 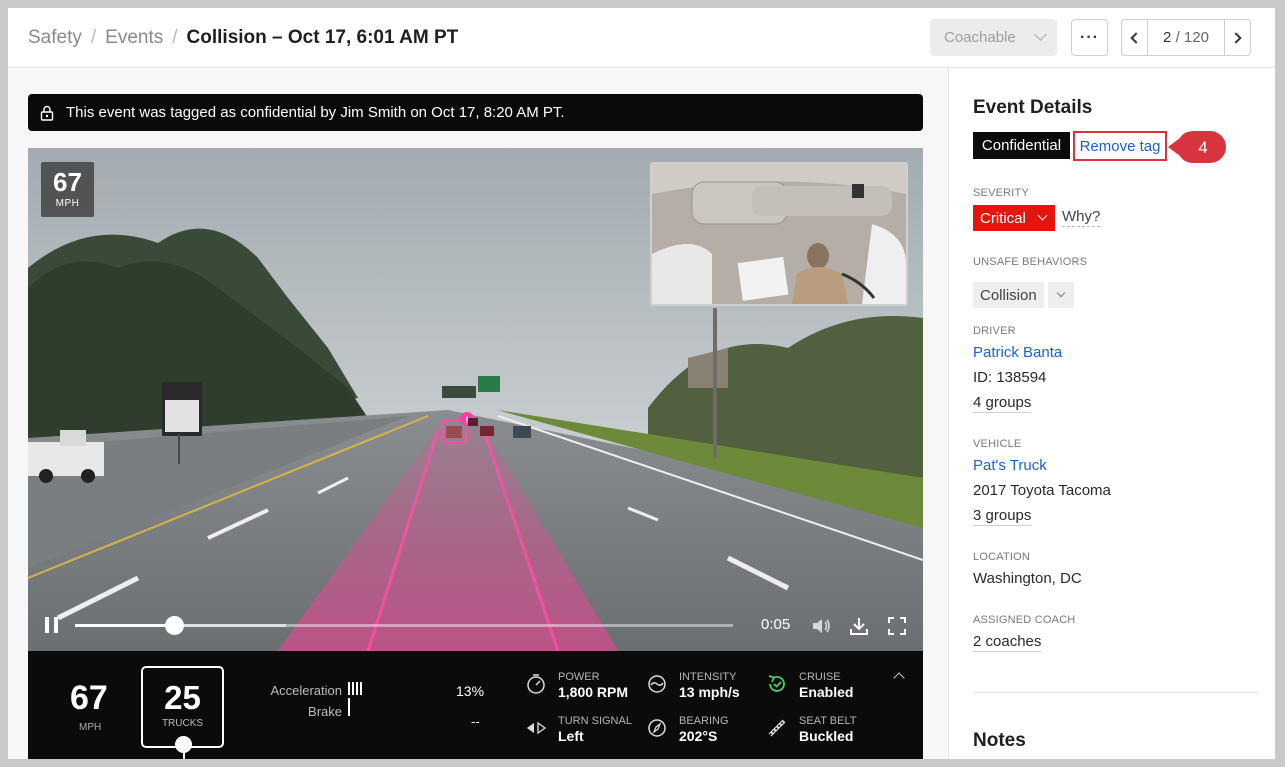 I want to click on stat-power-label: POWER, so click(x=579, y=677).